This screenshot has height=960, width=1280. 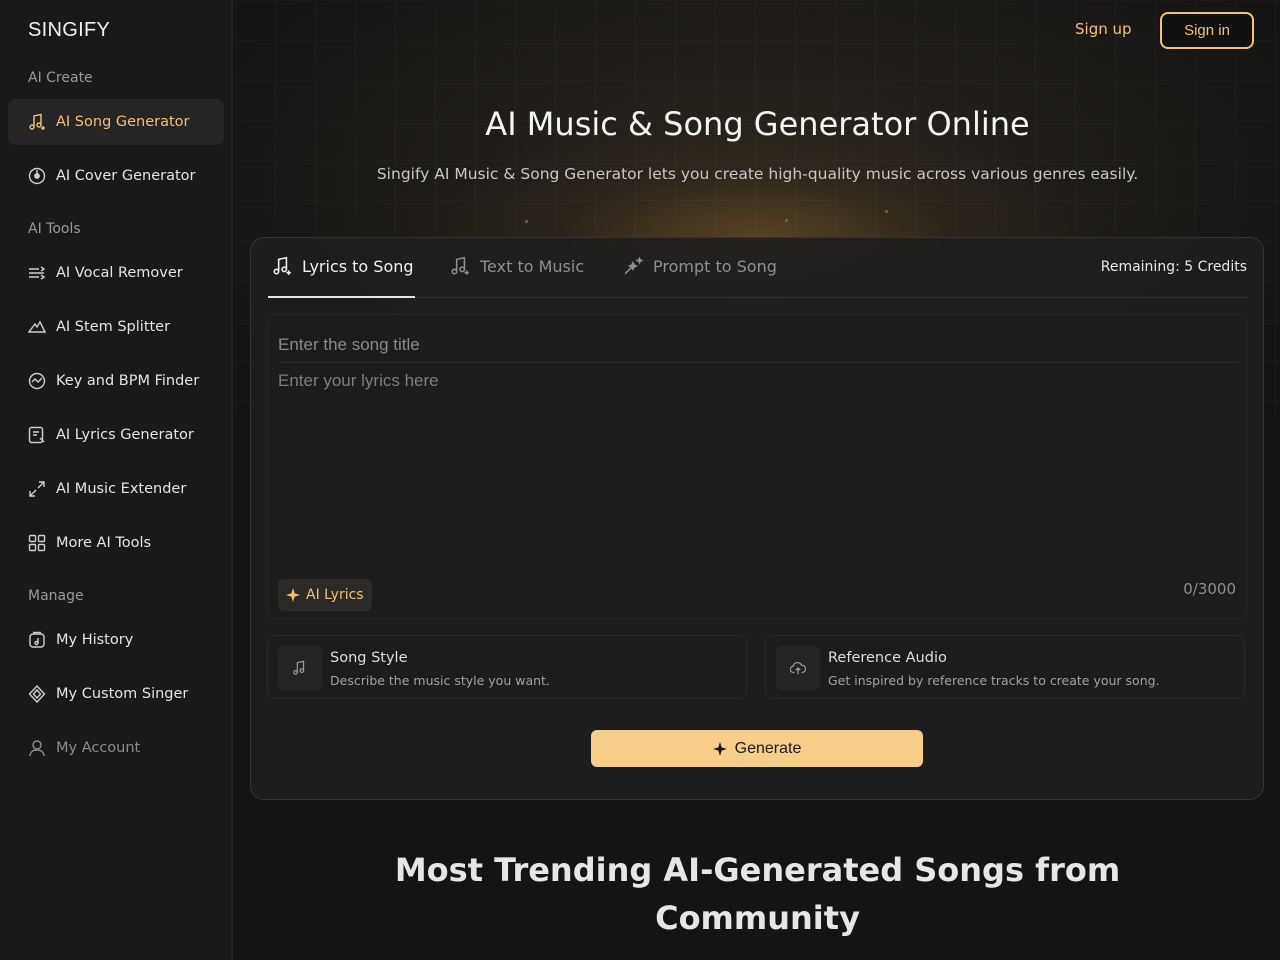 What do you see at coordinates (104, 543) in the screenshot?
I see `sidebar-item-label: More AI Tools` at bounding box center [104, 543].